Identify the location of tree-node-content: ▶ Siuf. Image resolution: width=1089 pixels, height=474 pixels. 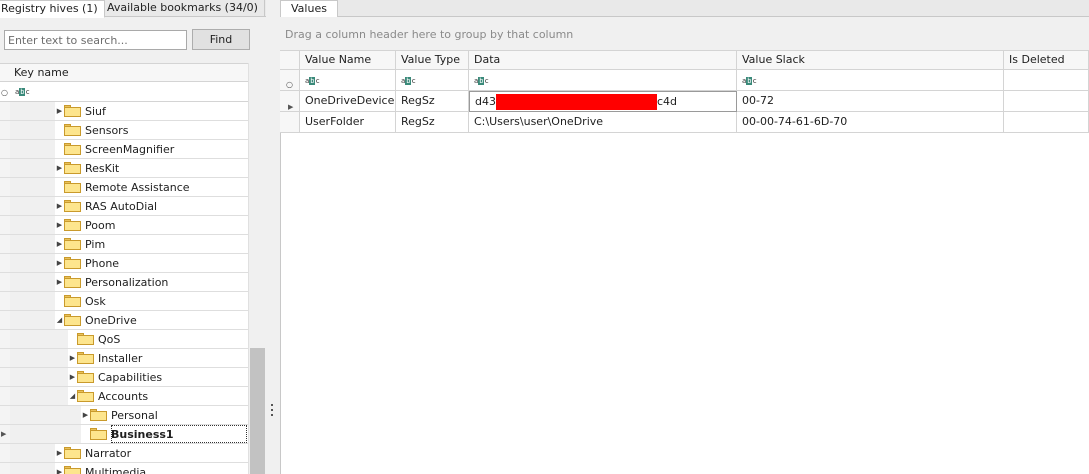
(80, 111).